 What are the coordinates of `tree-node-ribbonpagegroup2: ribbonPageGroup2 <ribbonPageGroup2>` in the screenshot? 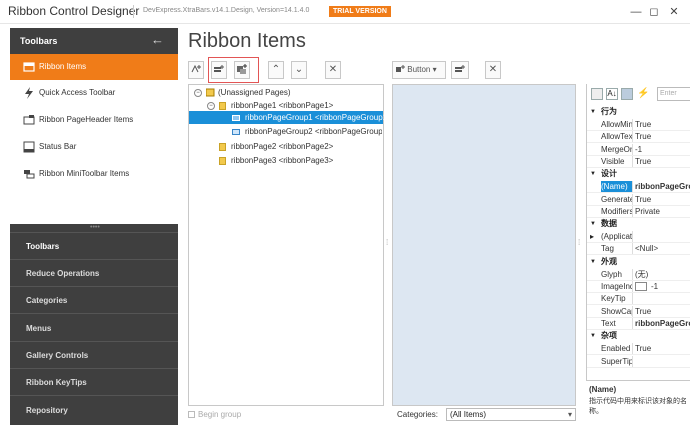 It's located at (307, 131).